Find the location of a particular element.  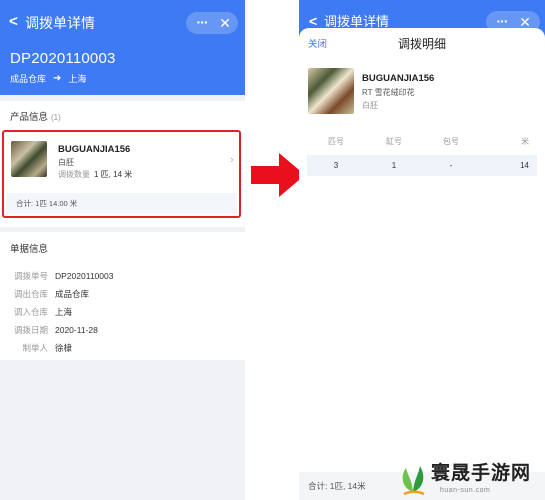

route-from: 成品仓库 is located at coordinates (28, 79).